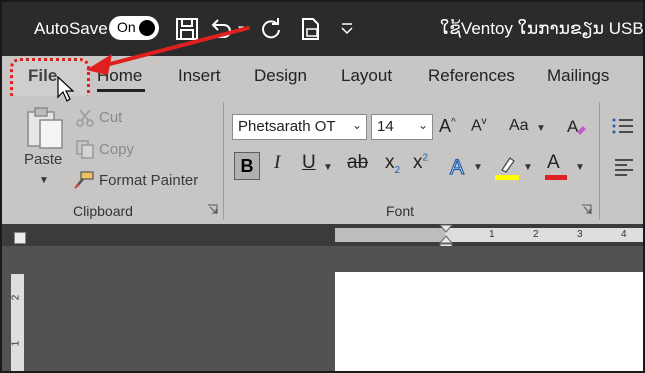 The height and width of the screenshot is (373, 645). Describe the element at coordinates (489, 321) in the screenshot. I see `document-page` at that location.